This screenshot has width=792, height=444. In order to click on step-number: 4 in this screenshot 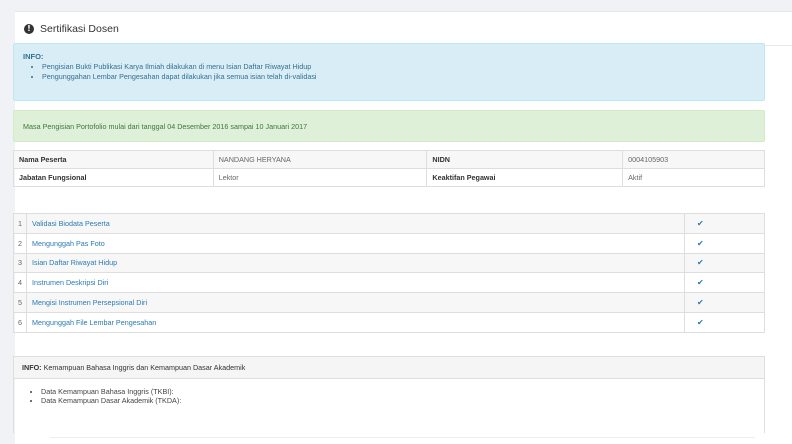, I will do `click(20, 283)`.